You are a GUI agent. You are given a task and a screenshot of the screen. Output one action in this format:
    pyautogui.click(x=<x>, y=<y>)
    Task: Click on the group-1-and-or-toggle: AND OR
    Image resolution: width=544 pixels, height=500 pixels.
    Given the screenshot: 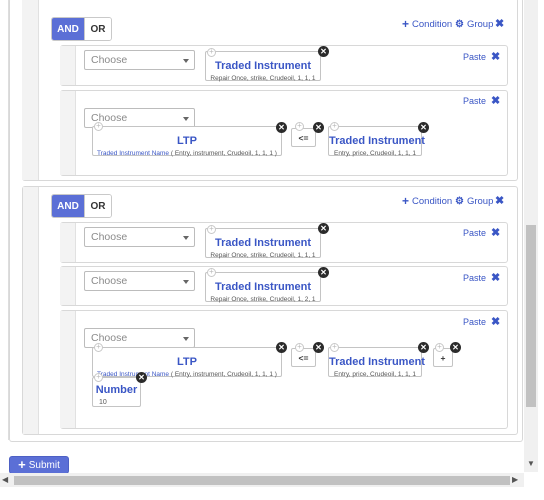 What is the action you would take?
    pyautogui.click(x=81, y=29)
    